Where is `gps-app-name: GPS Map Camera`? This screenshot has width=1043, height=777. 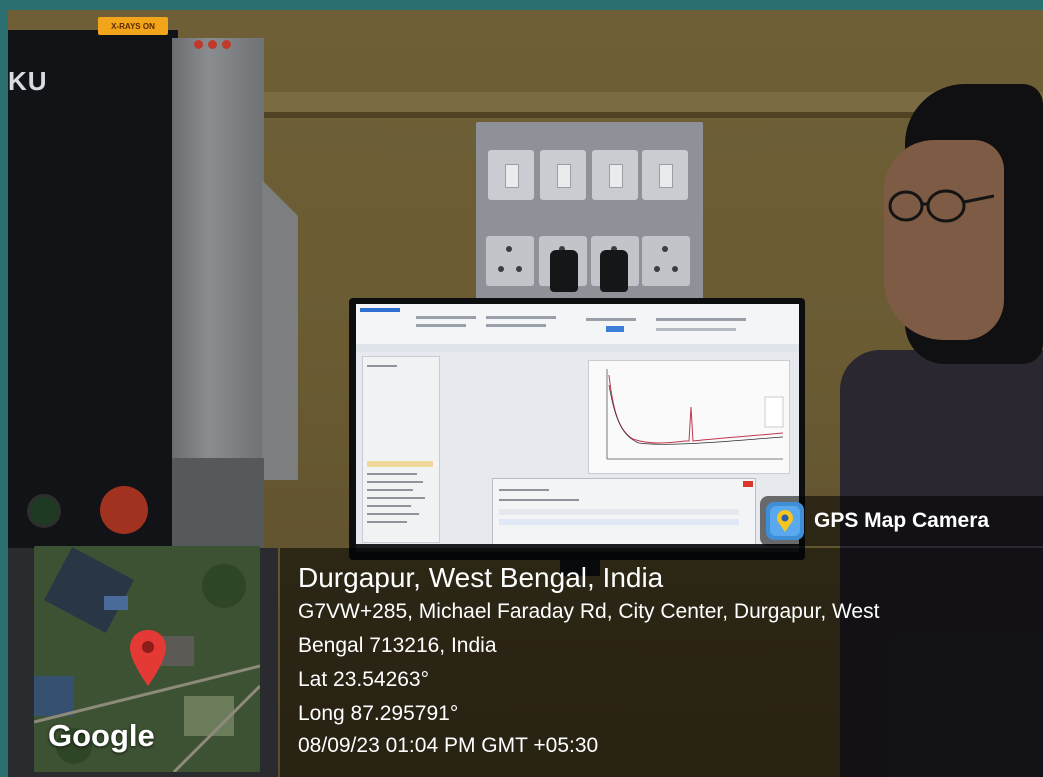 gps-app-name: GPS Map Camera is located at coordinates (902, 520).